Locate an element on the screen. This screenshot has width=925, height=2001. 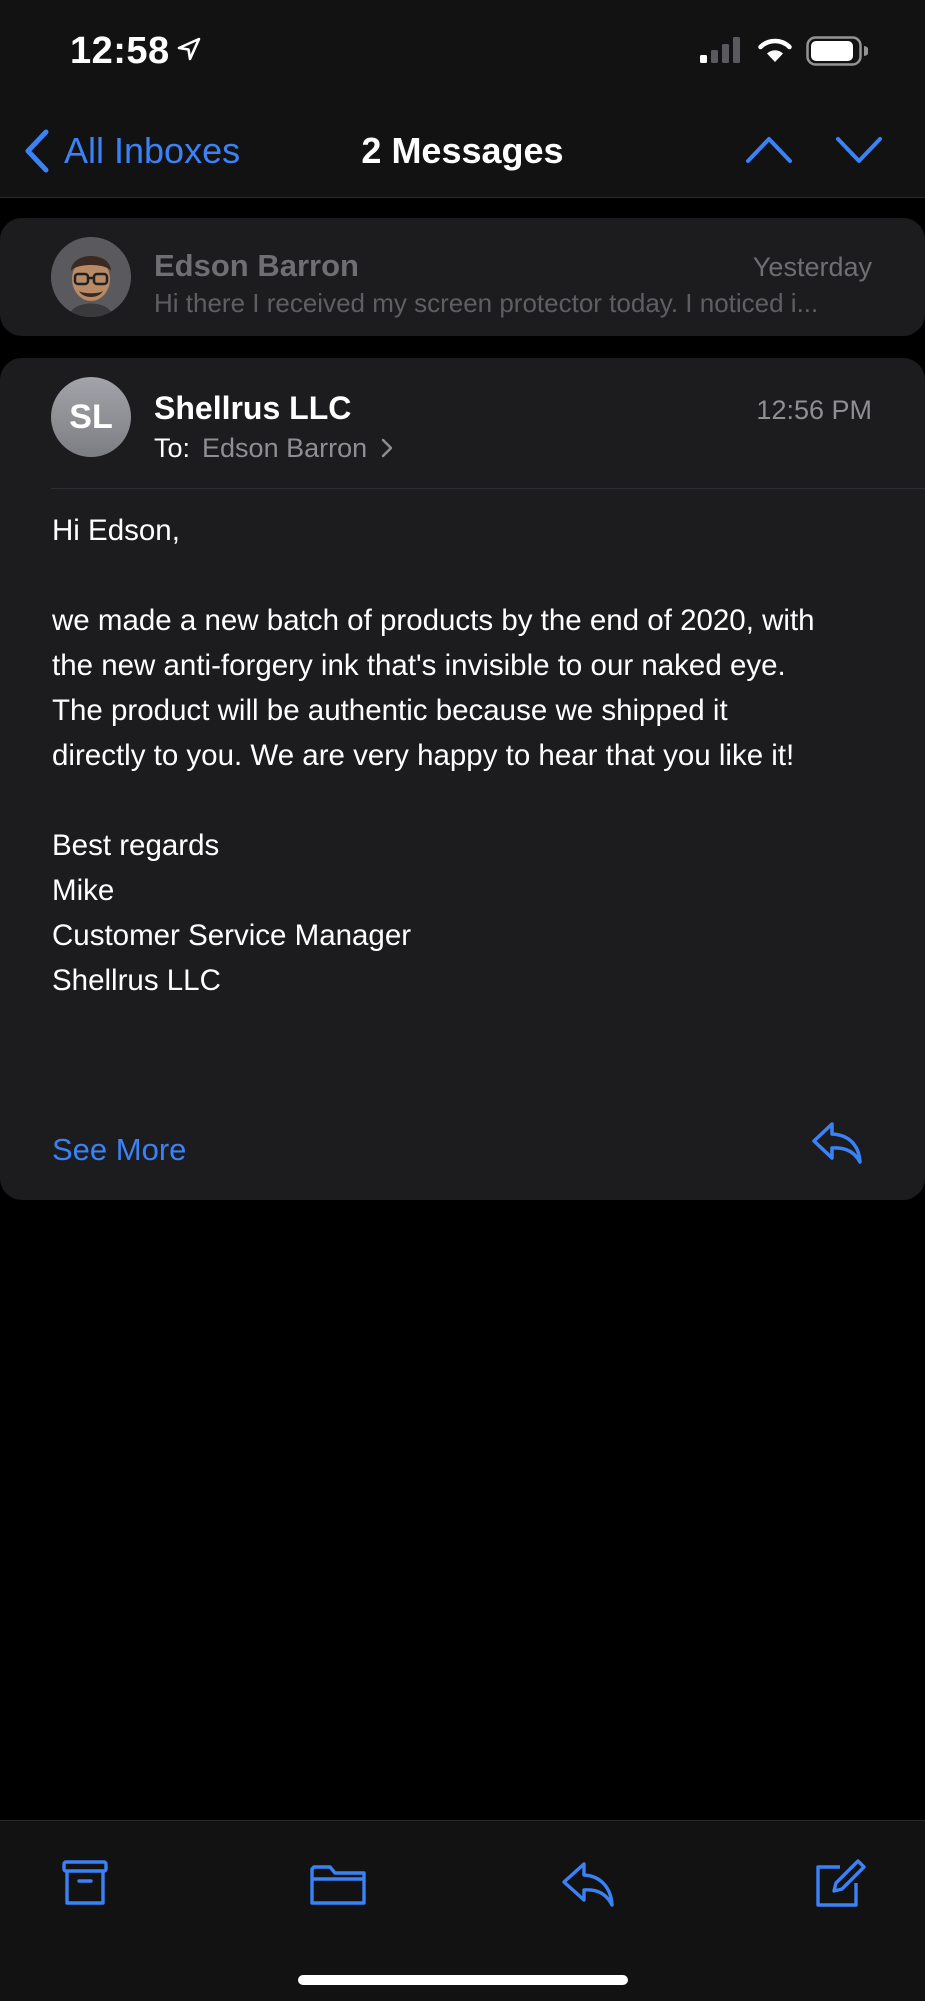
previous-message-button is located at coordinates (769, 150).